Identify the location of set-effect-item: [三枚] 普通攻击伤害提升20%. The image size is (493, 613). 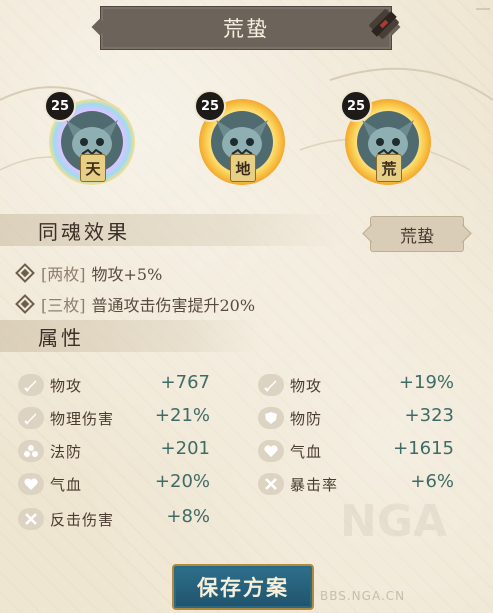
(135, 304).